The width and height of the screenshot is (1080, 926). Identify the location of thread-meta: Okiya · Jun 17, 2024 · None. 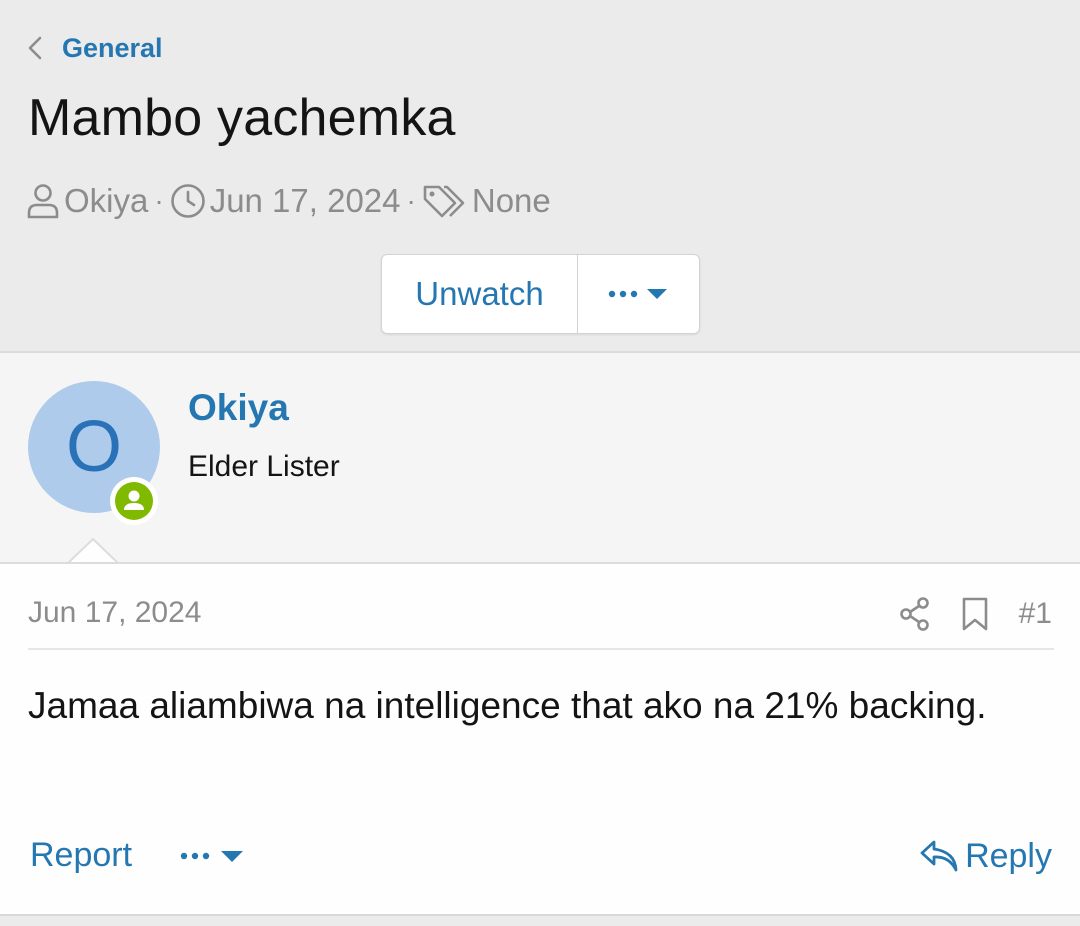
(288, 201).